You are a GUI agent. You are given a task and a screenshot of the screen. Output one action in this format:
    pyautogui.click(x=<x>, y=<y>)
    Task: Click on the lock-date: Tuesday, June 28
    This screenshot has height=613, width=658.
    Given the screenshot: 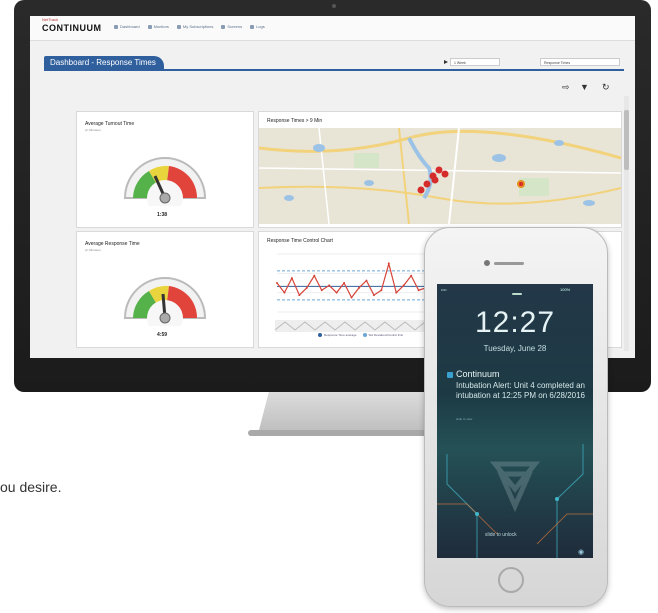 What is the action you would take?
    pyautogui.click(x=515, y=348)
    